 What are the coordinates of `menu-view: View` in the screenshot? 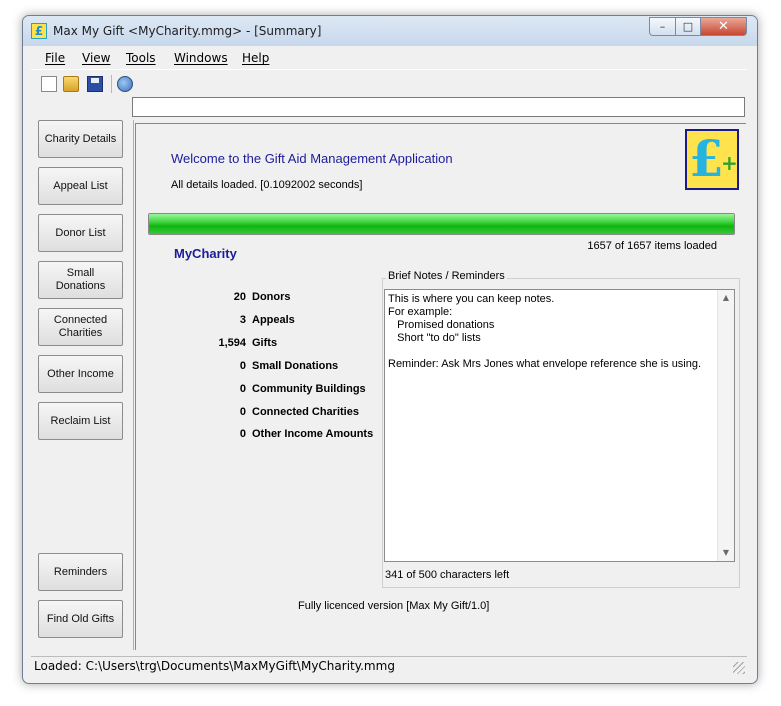 It's located at (96, 58).